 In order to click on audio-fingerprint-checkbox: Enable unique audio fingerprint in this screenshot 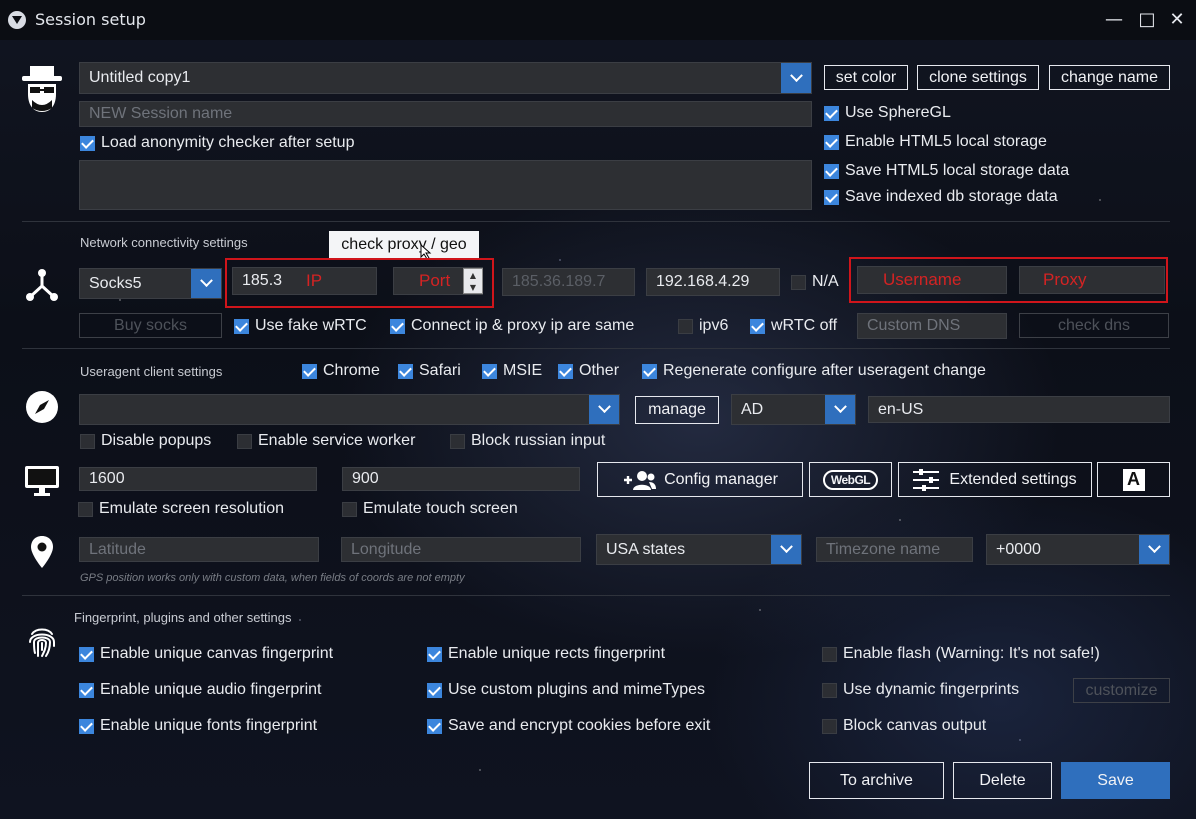, I will do `click(200, 690)`.